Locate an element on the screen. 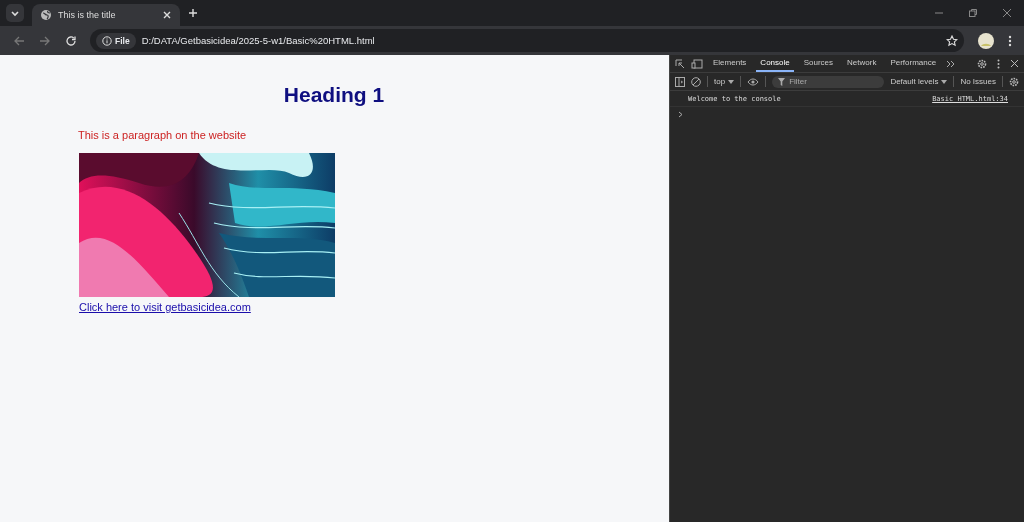 This screenshot has width=1024, height=522. devtools-tab: Network is located at coordinates (862, 63).